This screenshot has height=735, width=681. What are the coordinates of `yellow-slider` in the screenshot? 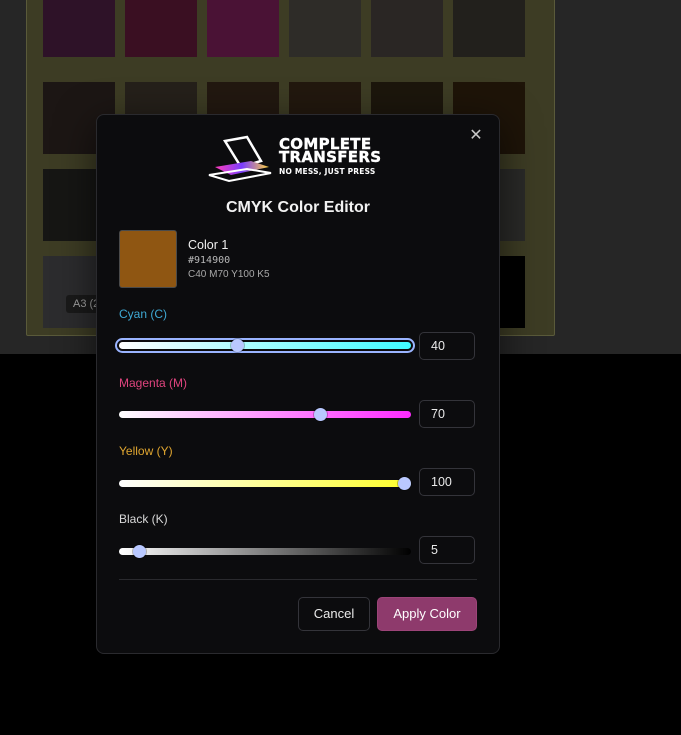 It's located at (265, 483).